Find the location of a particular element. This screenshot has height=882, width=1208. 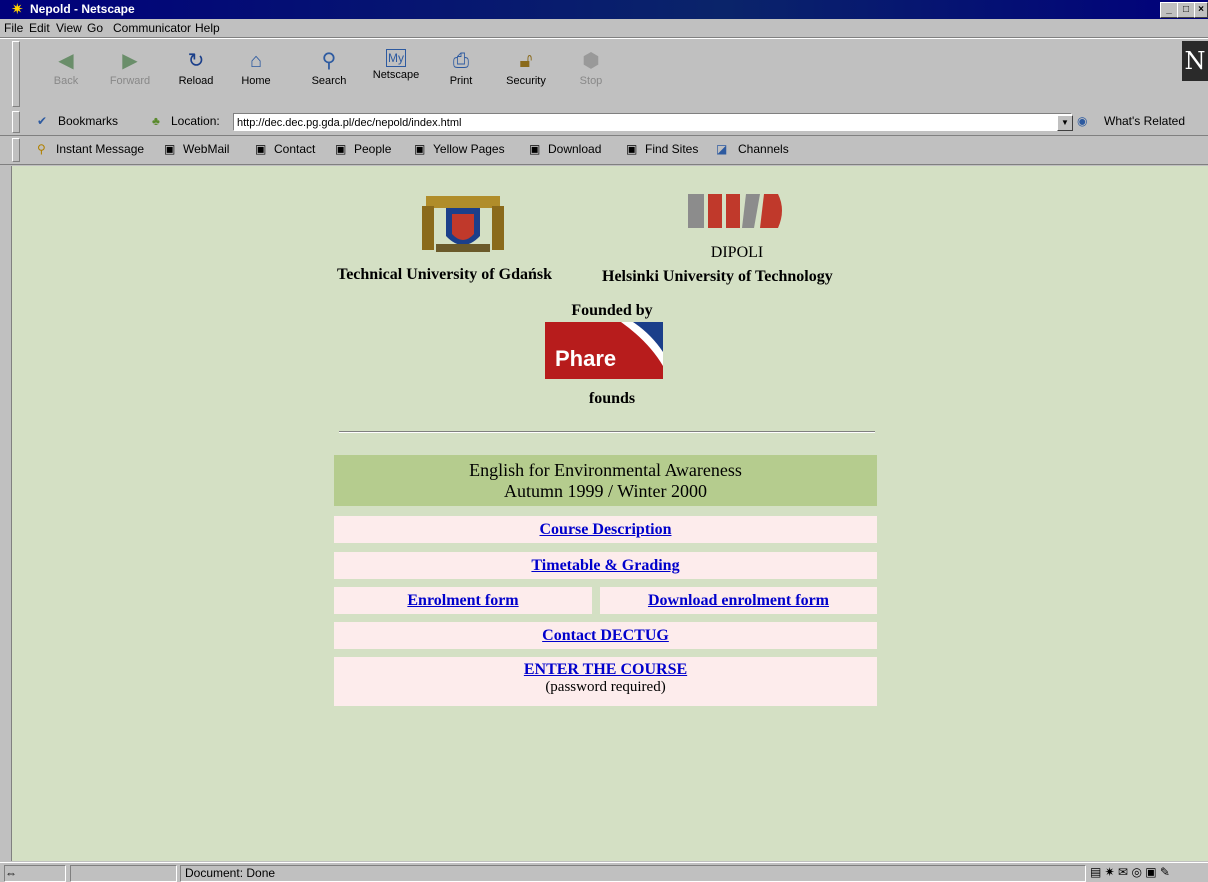

forward-button: ▶ Forward is located at coordinates (130, 70).